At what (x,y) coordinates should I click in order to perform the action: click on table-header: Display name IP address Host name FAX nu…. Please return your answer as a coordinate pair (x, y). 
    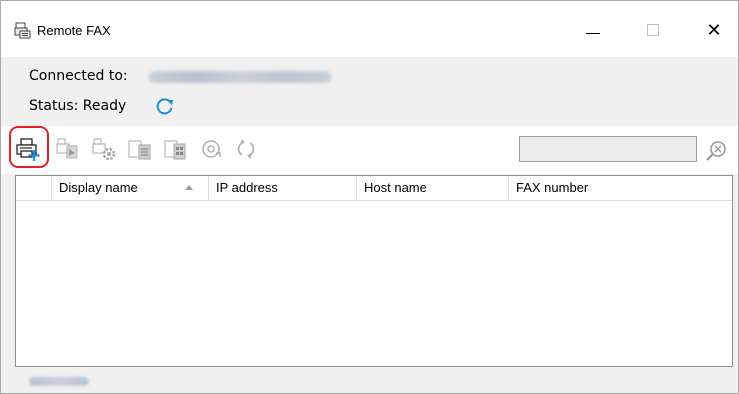
    Looking at the image, I should click on (374, 188).